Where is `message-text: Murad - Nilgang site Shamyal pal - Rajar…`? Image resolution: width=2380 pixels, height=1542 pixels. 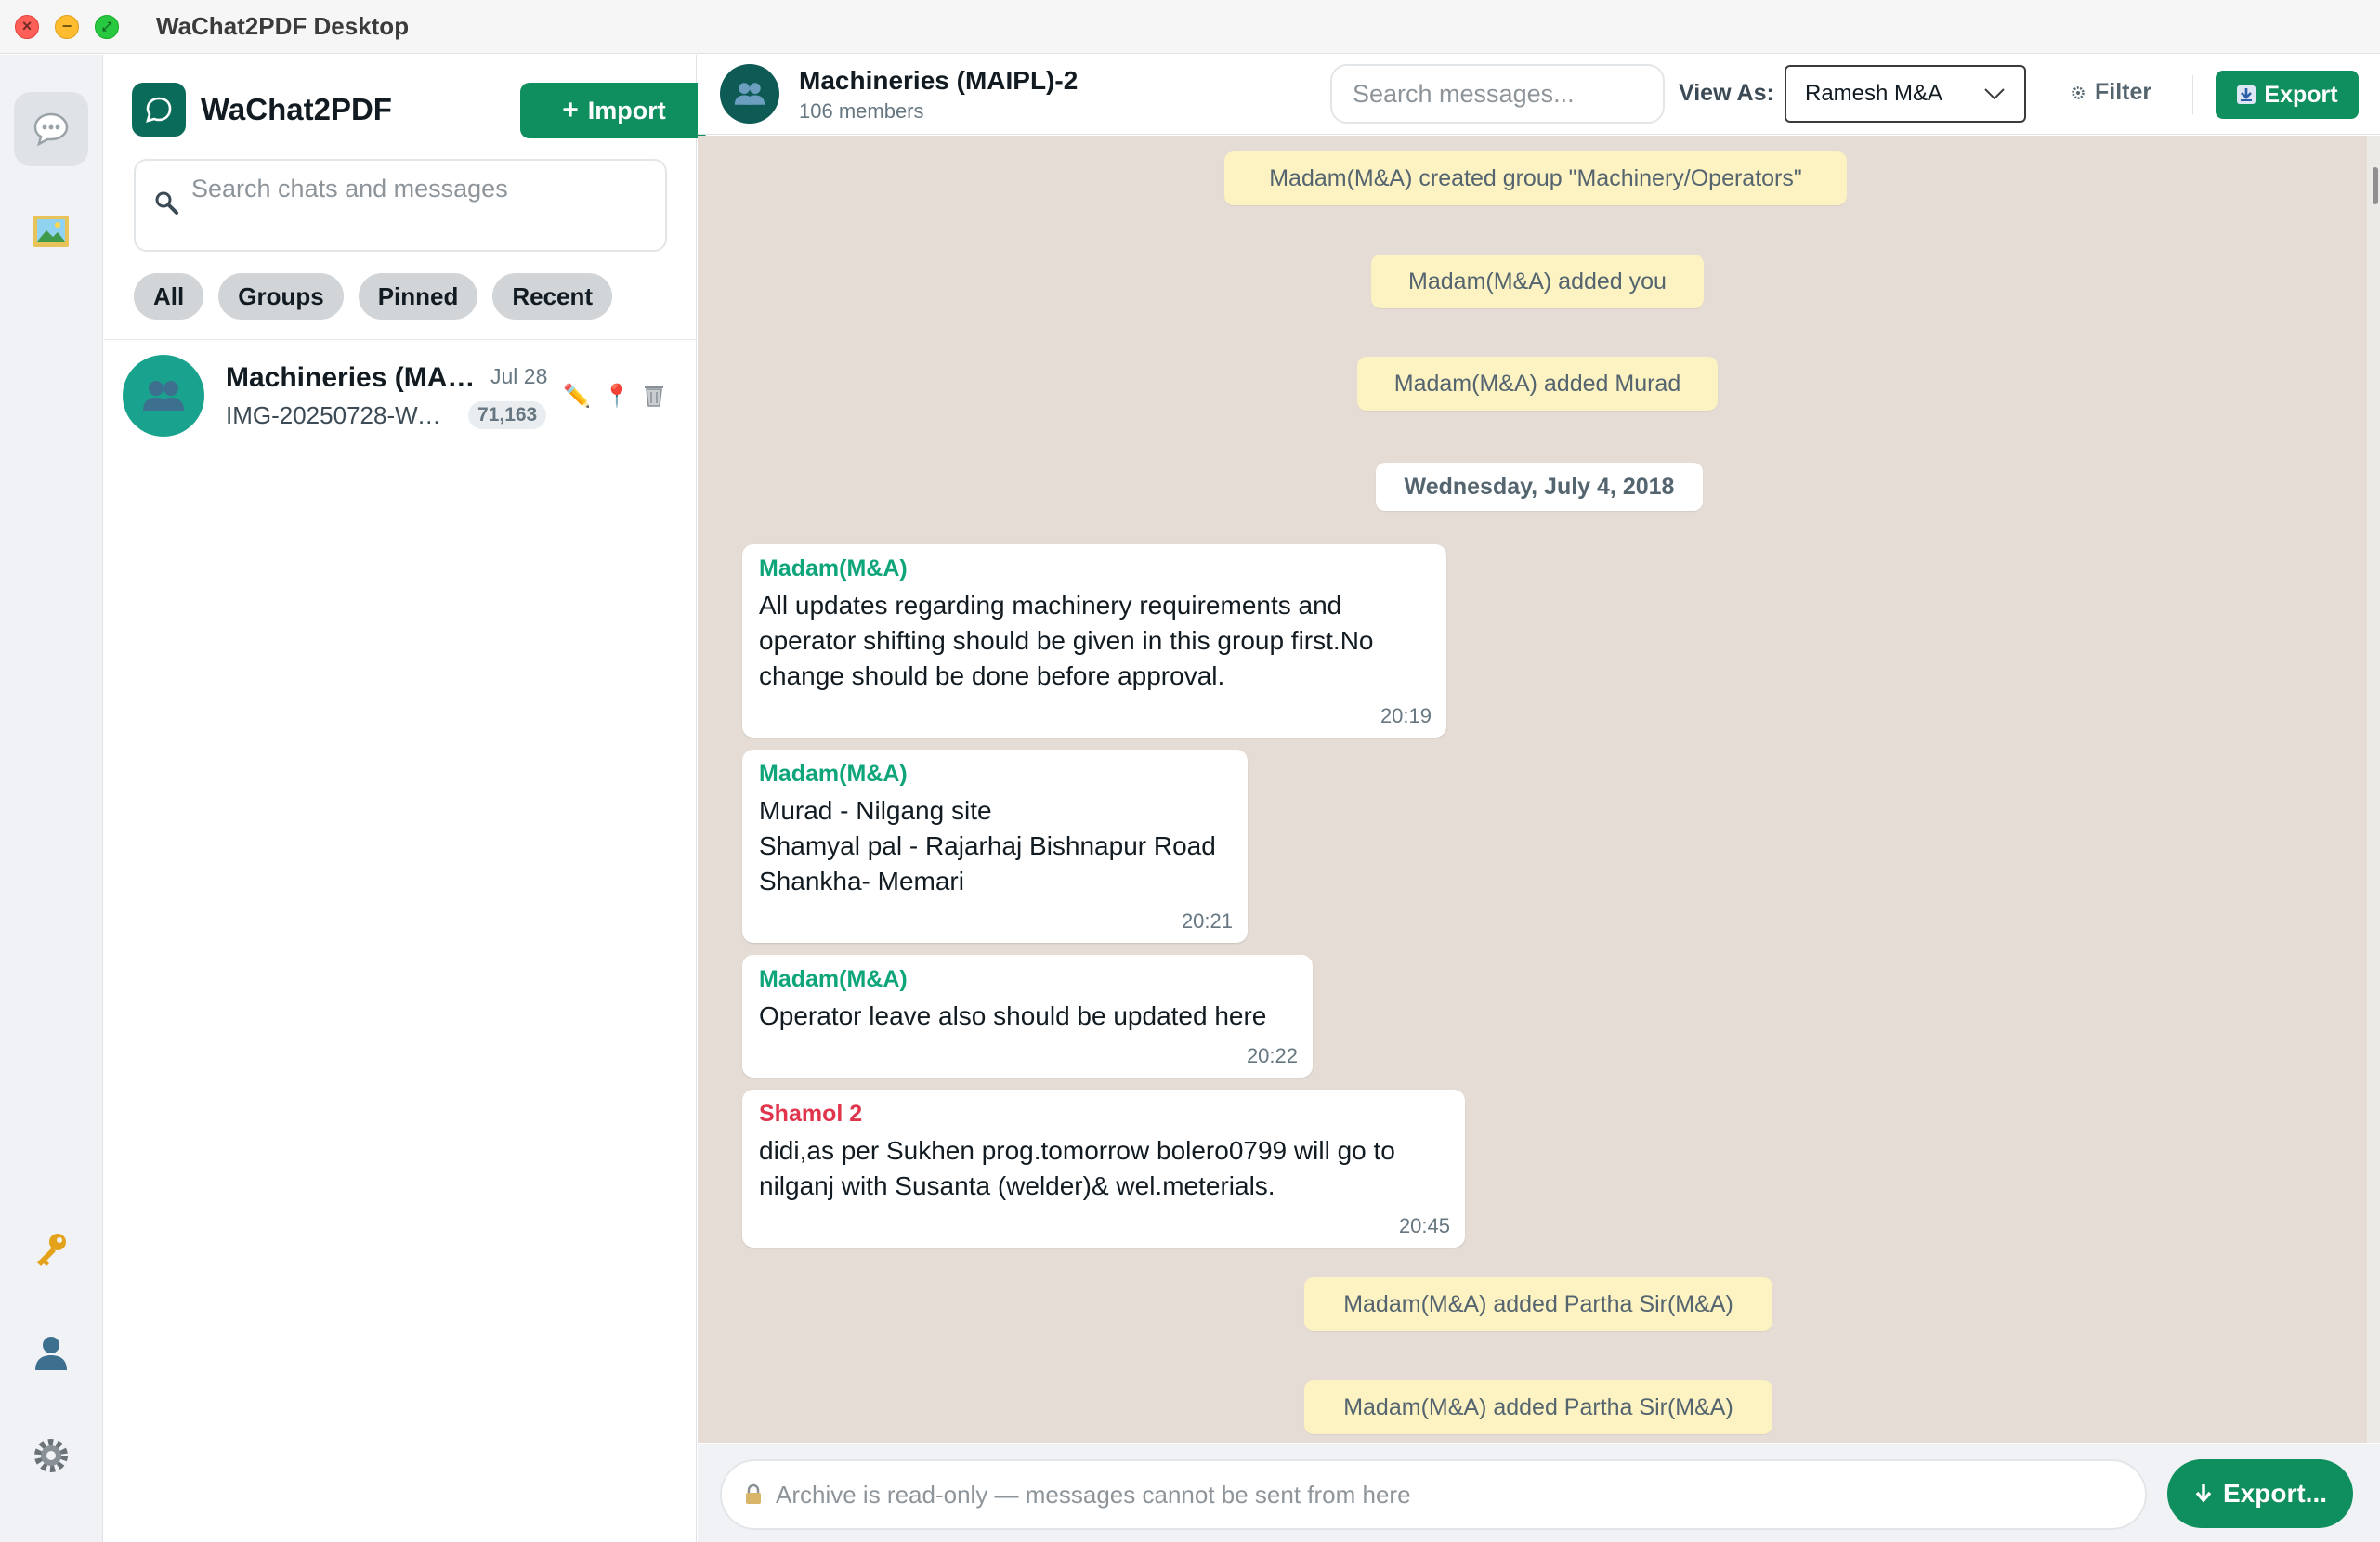 message-text: Murad - Nilgang site Shamyal pal - Rajar… is located at coordinates (987, 845).